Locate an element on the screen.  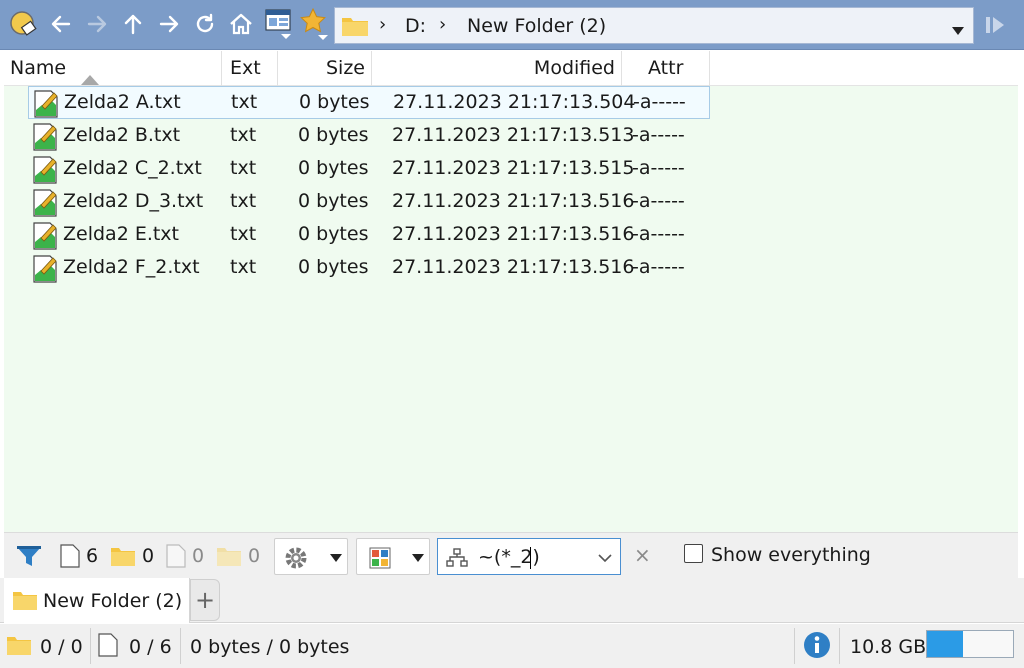
show-everything-checkbox is located at coordinates (693, 553).